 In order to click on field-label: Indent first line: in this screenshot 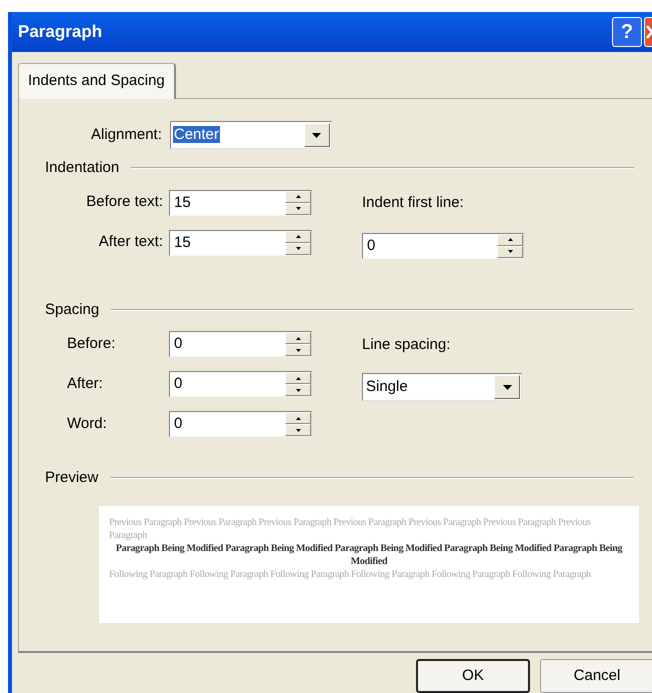, I will do `click(413, 202)`.